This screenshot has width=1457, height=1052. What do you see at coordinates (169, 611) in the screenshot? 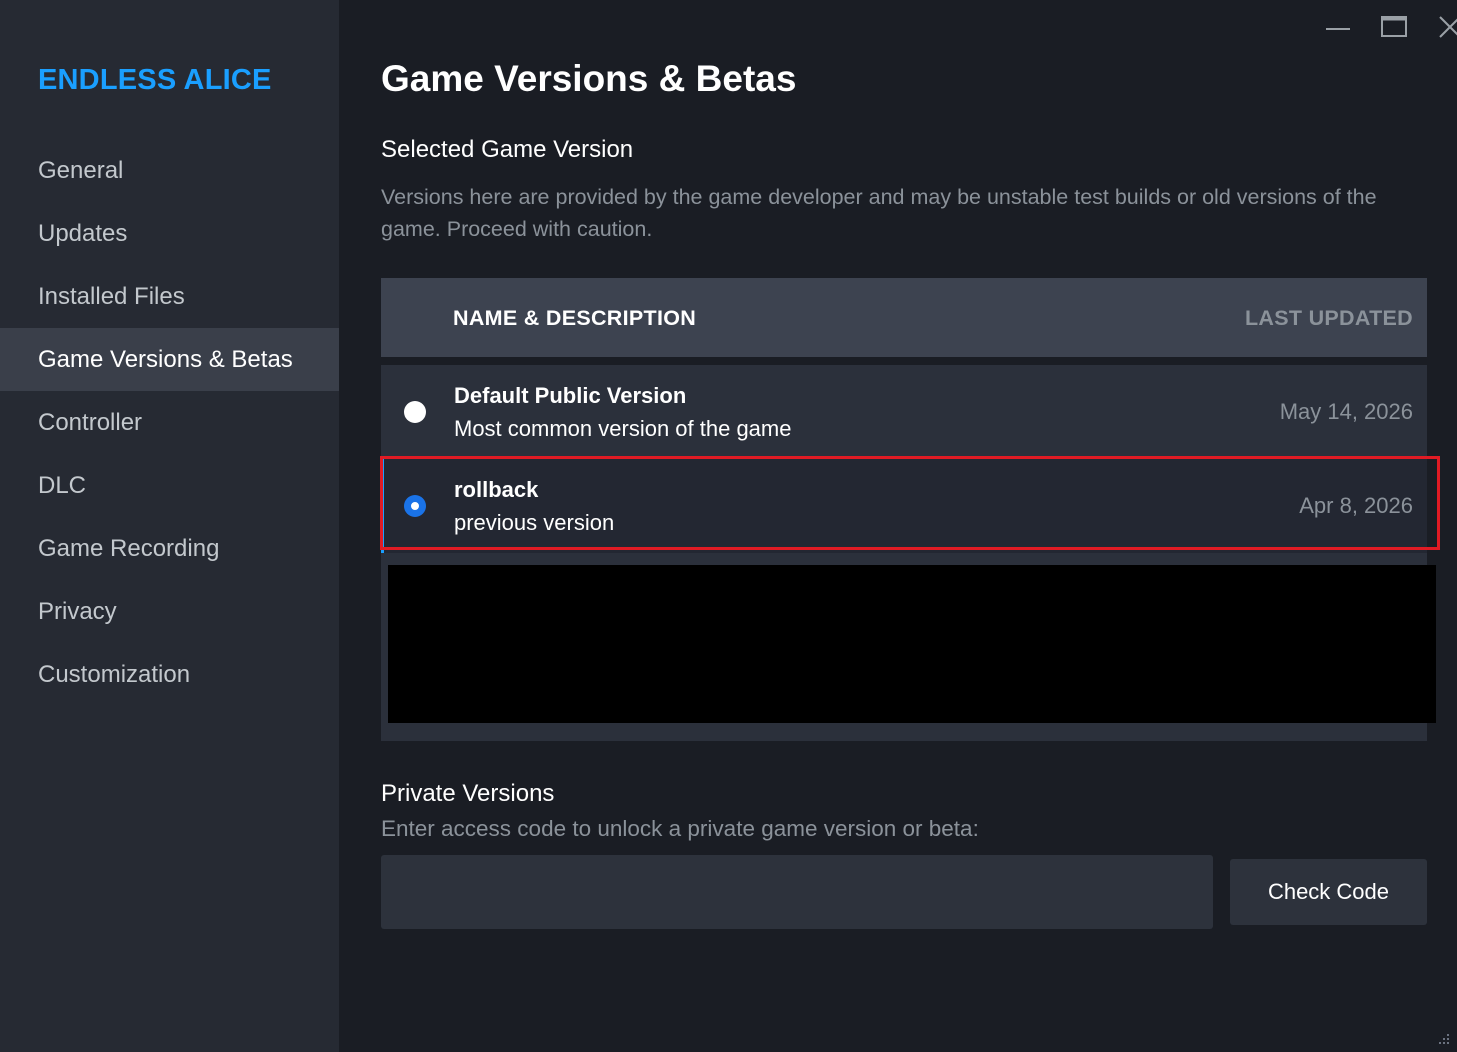
I see `sidebar-item-privacy: Privacy` at bounding box center [169, 611].